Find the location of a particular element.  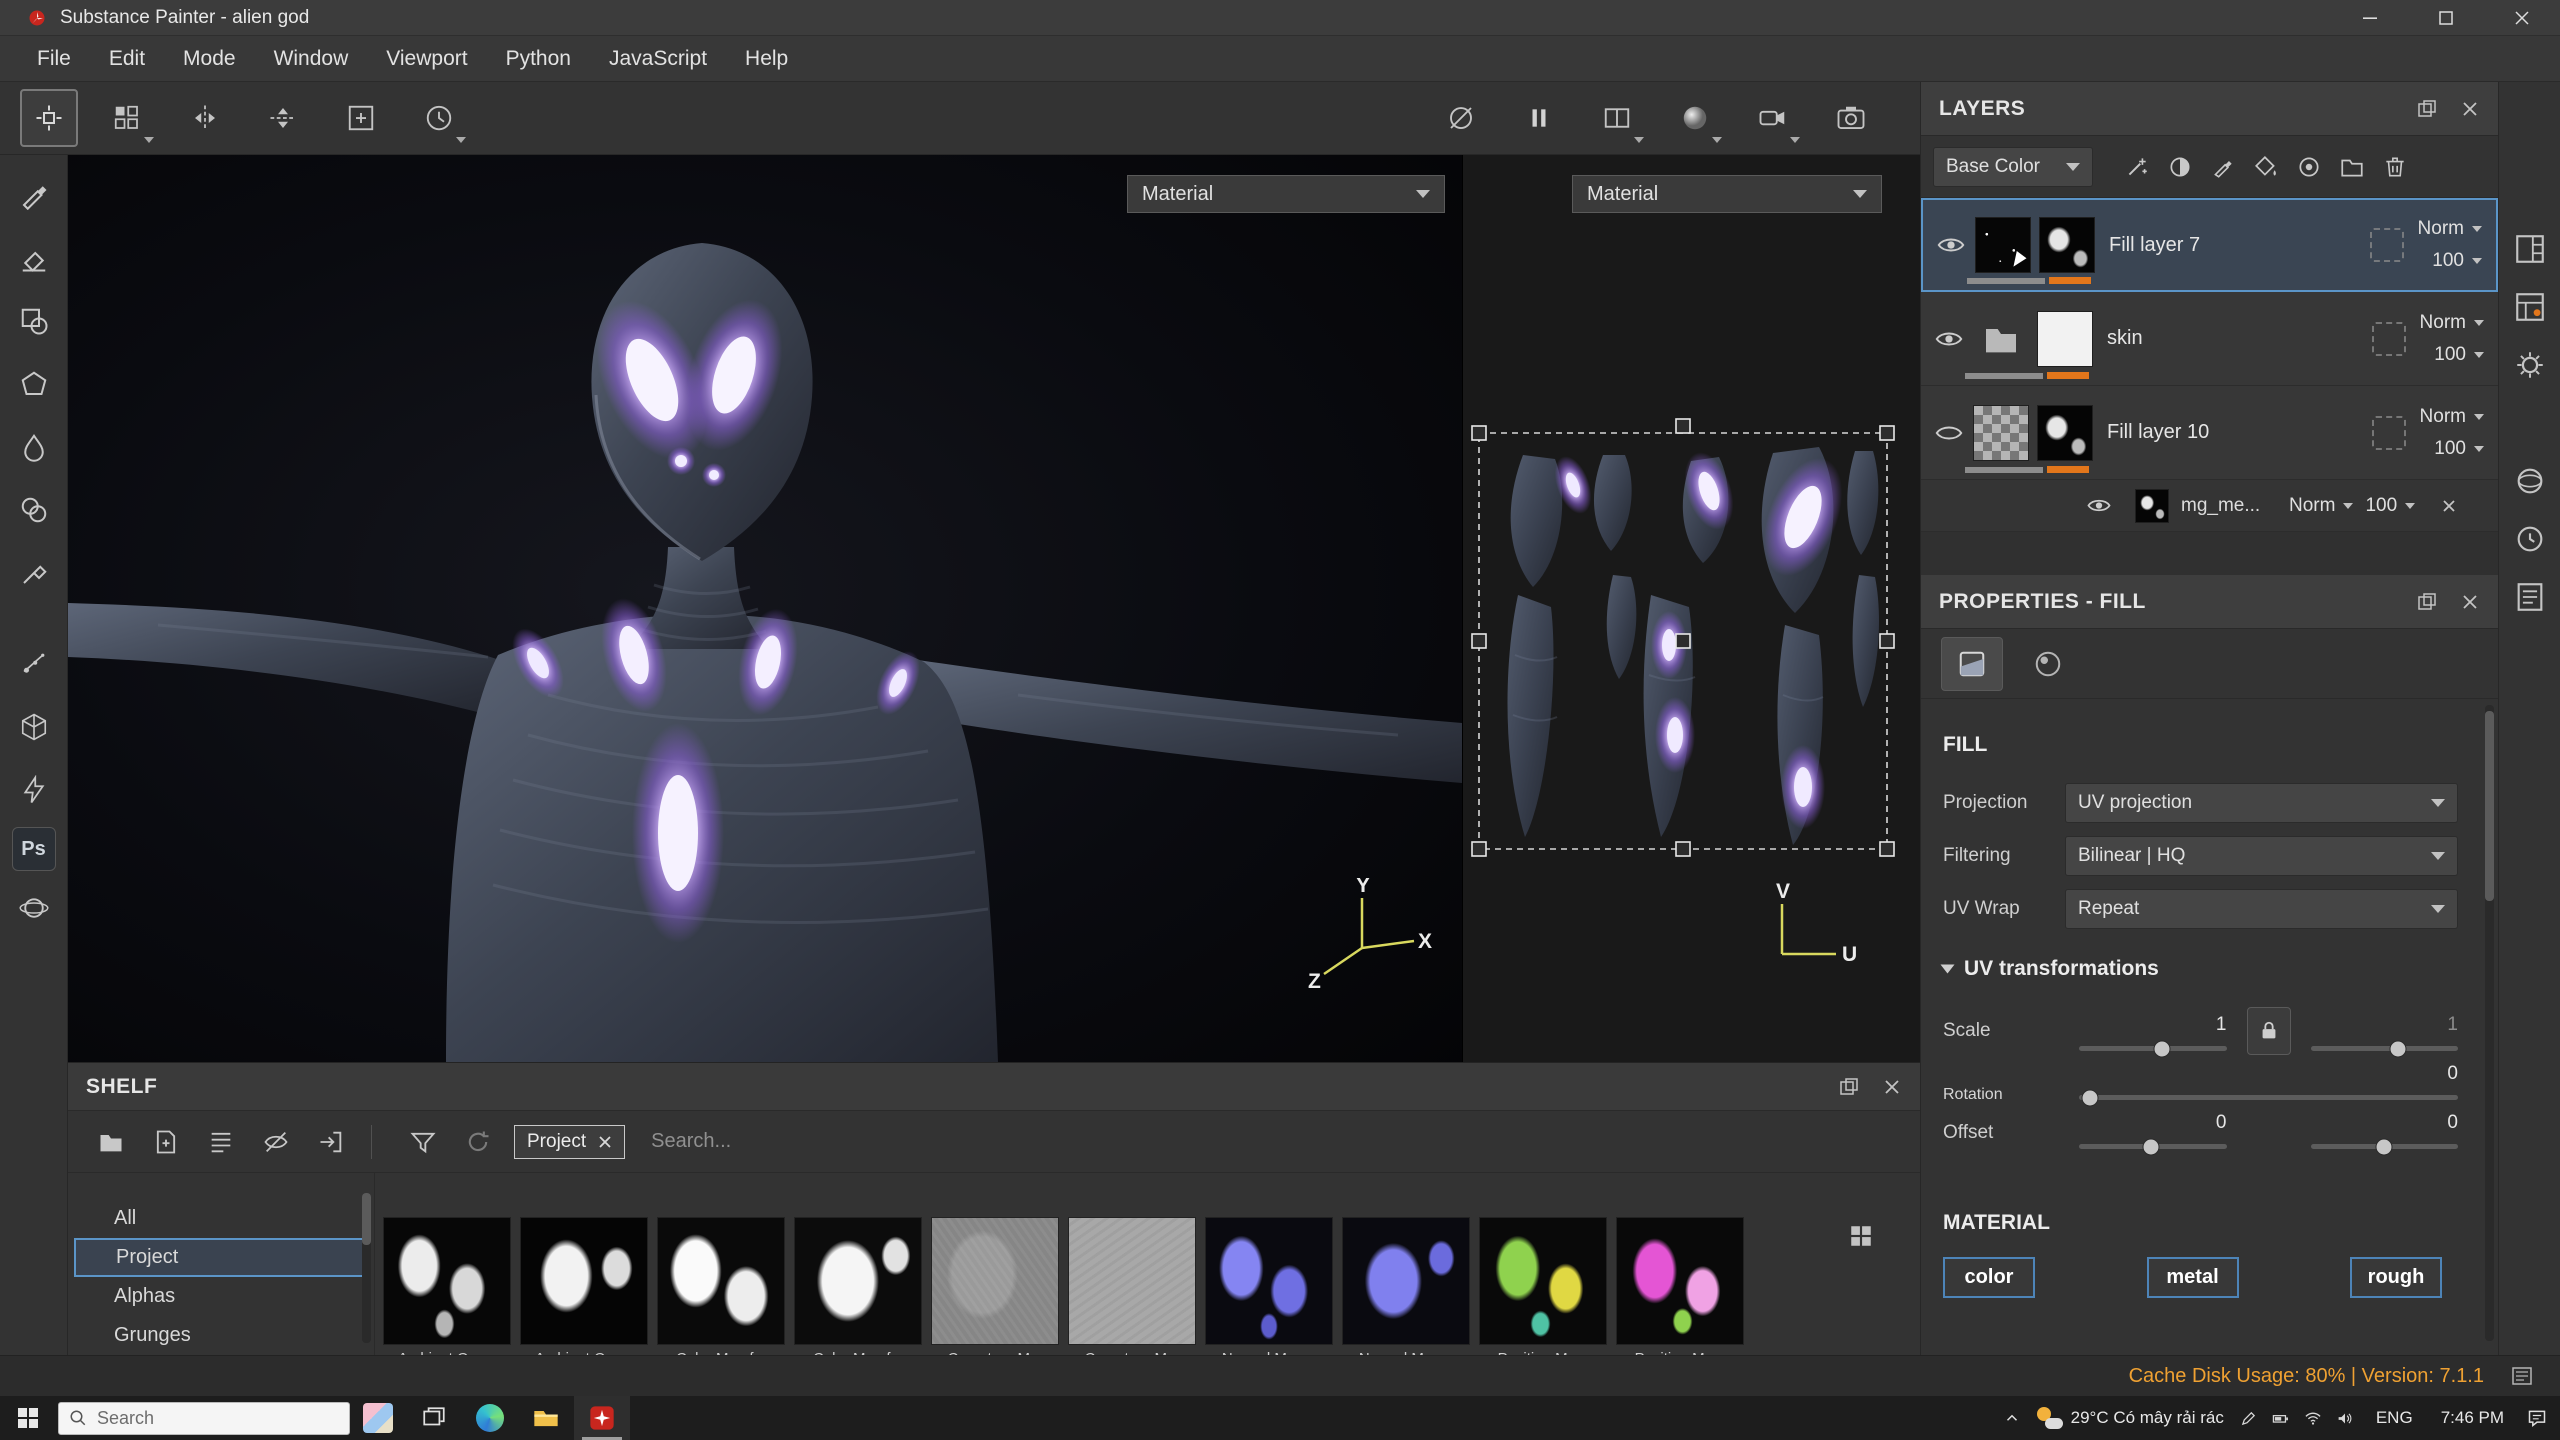

add-fill-layer-icon is located at coordinates (2266, 167).